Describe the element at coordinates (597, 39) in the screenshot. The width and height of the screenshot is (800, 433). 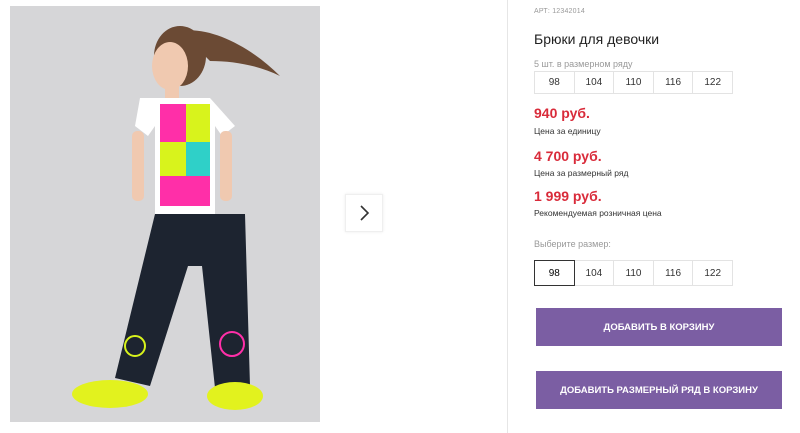
I see `product-title: Брюки для девочки` at that location.